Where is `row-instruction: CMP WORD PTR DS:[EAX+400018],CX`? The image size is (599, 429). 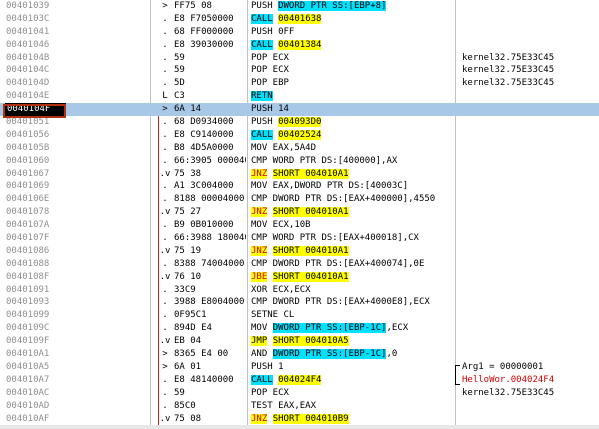
row-instruction: CMP WORD PTR DS:[EAX+400018],CX is located at coordinates (351, 238).